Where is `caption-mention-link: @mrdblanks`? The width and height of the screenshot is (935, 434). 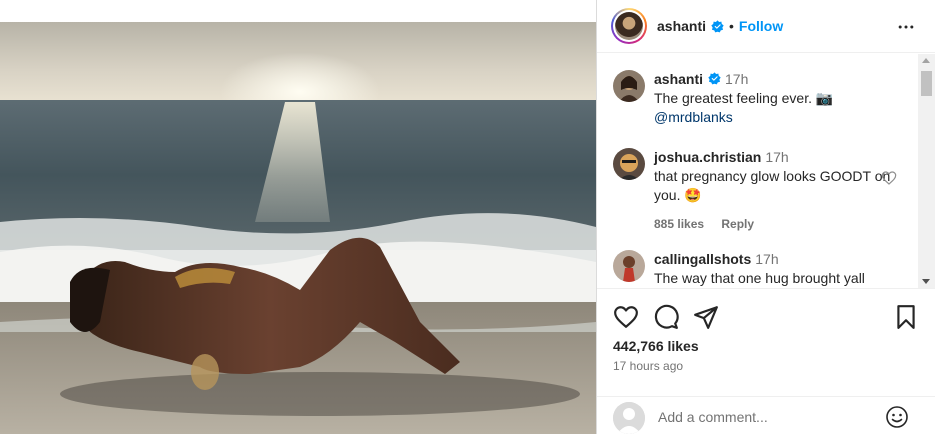 caption-mention-link: @mrdblanks is located at coordinates (779, 117).